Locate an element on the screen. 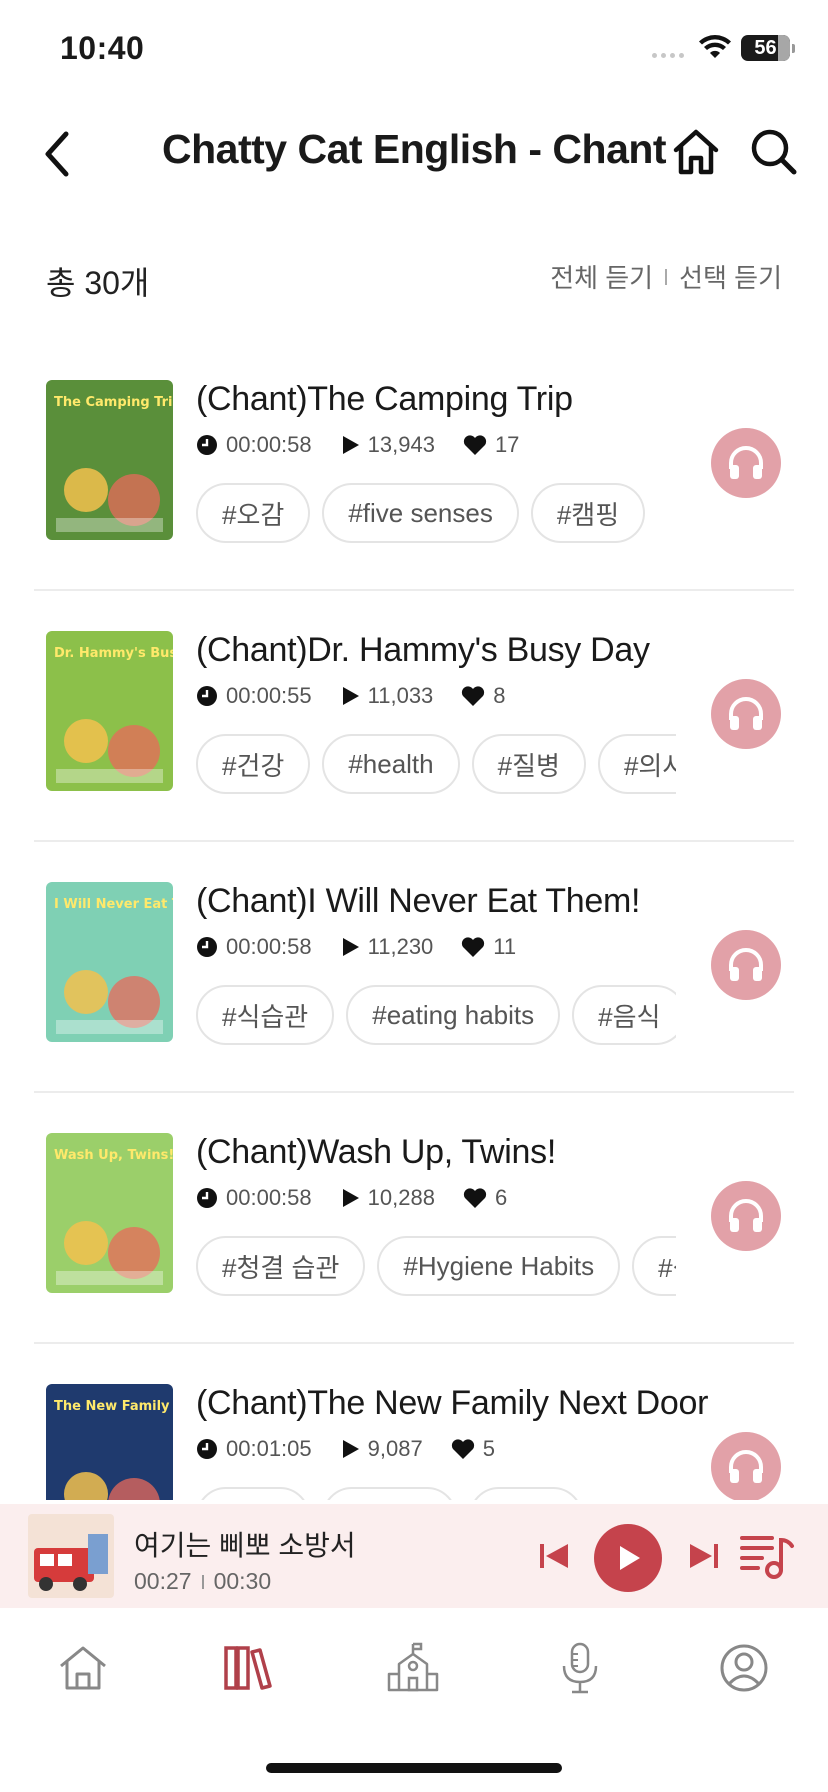 The height and width of the screenshot is (1792, 828). player-title: 여기는 삐뽀 소방서 is located at coordinates (245, 1545).